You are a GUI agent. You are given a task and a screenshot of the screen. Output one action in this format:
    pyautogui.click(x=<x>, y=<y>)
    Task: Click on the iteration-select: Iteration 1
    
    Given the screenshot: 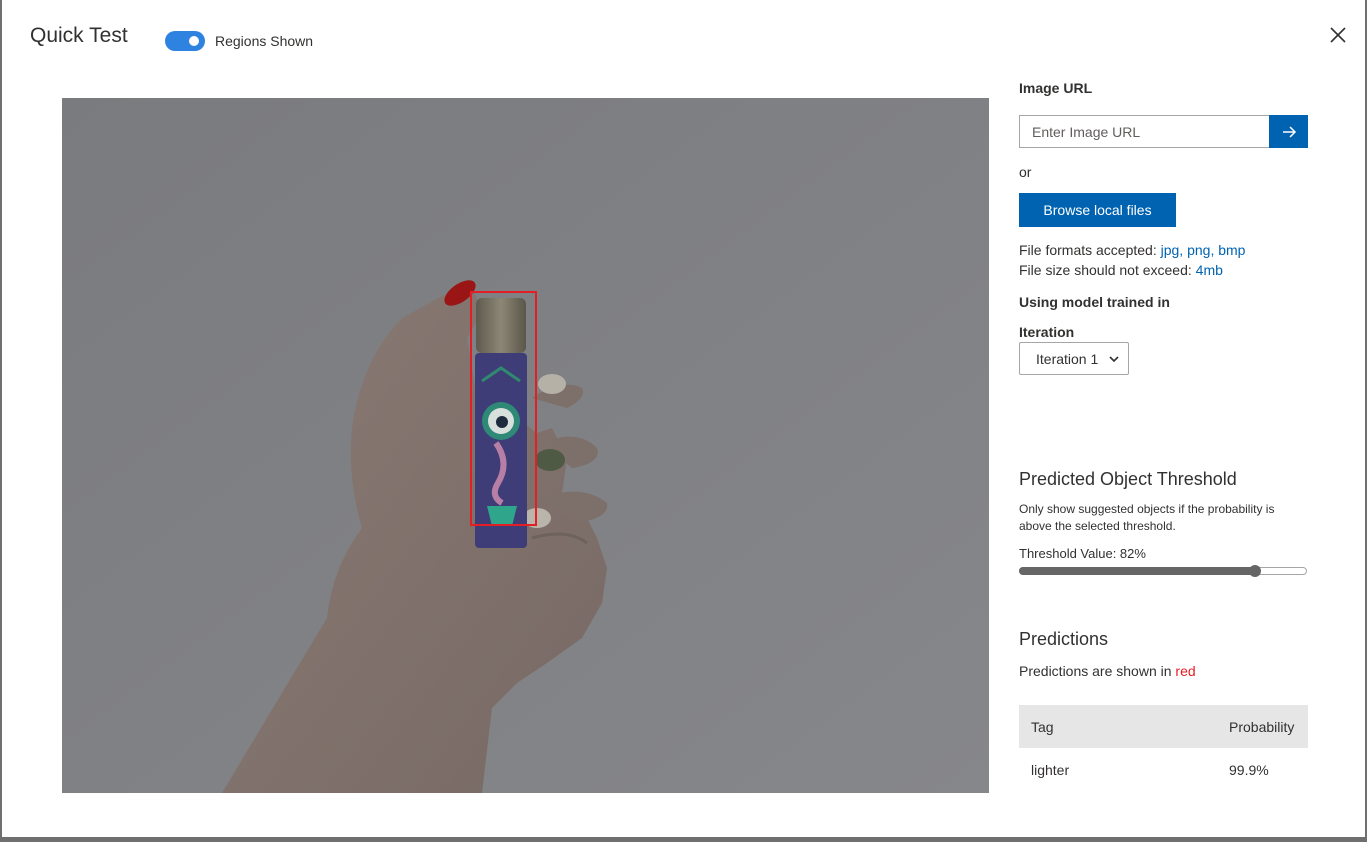 What is the action you would take?
    pyautogui.click(x=1074, y=358)
    